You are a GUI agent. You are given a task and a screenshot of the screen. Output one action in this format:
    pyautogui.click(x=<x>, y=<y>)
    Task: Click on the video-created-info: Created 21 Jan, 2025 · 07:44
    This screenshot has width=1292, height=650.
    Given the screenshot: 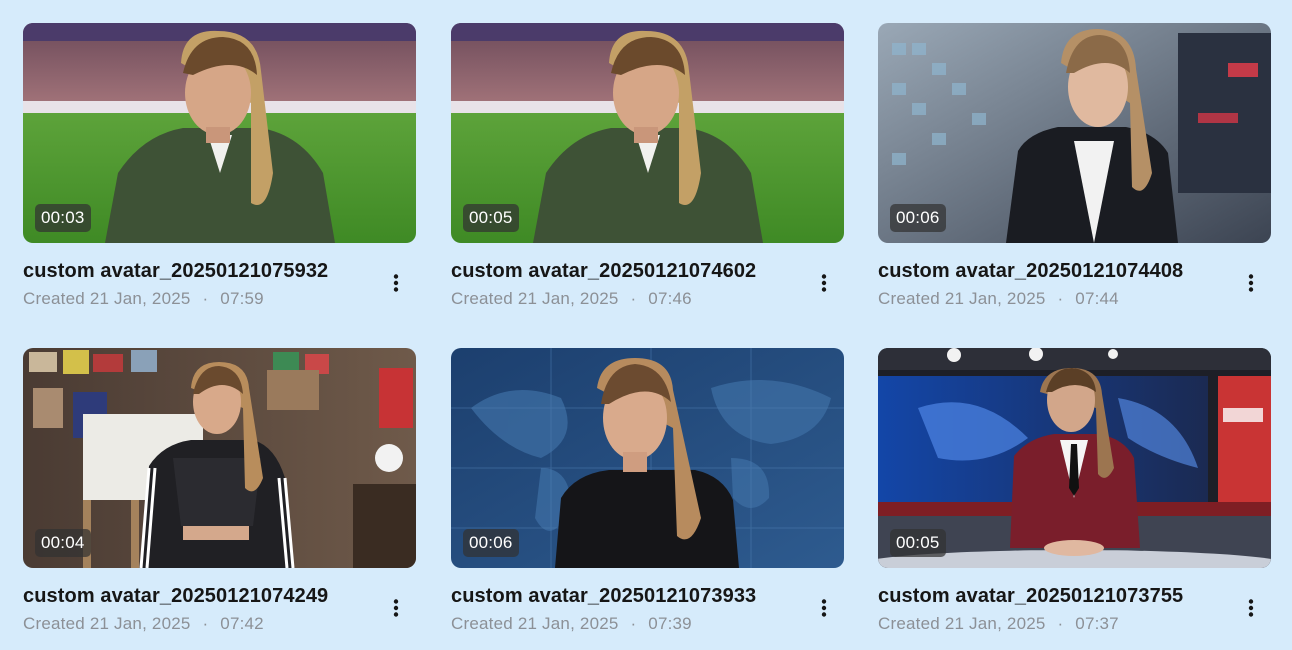 What is the action you would take?
    pyautogui.click(x=998, y=299)
    